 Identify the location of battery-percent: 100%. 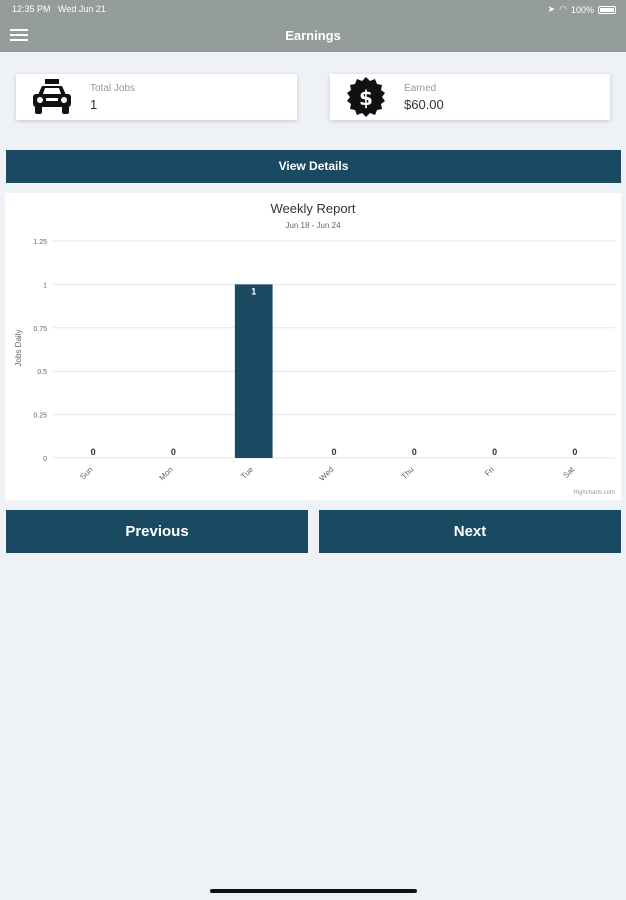
(582, 9).